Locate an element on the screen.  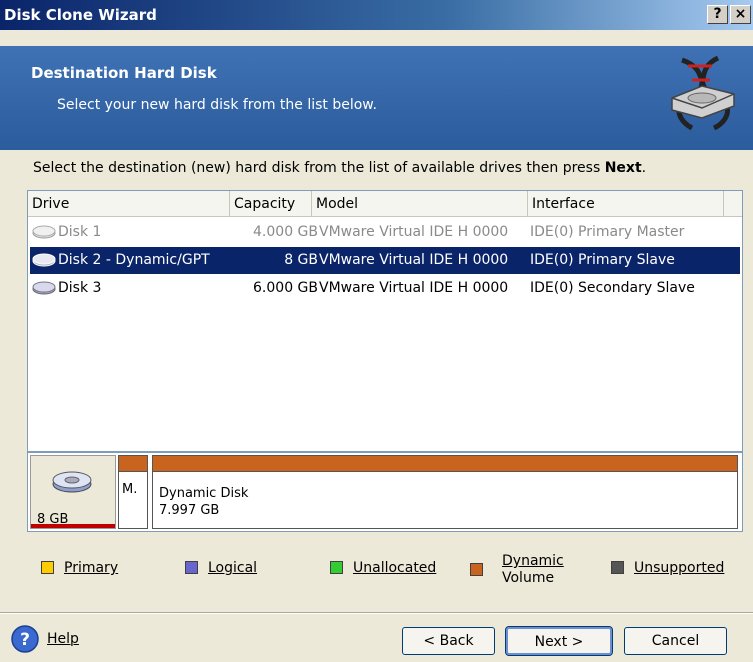
interface-cell: IDE(0) Primary Slave is located at coordinates (602, 260).